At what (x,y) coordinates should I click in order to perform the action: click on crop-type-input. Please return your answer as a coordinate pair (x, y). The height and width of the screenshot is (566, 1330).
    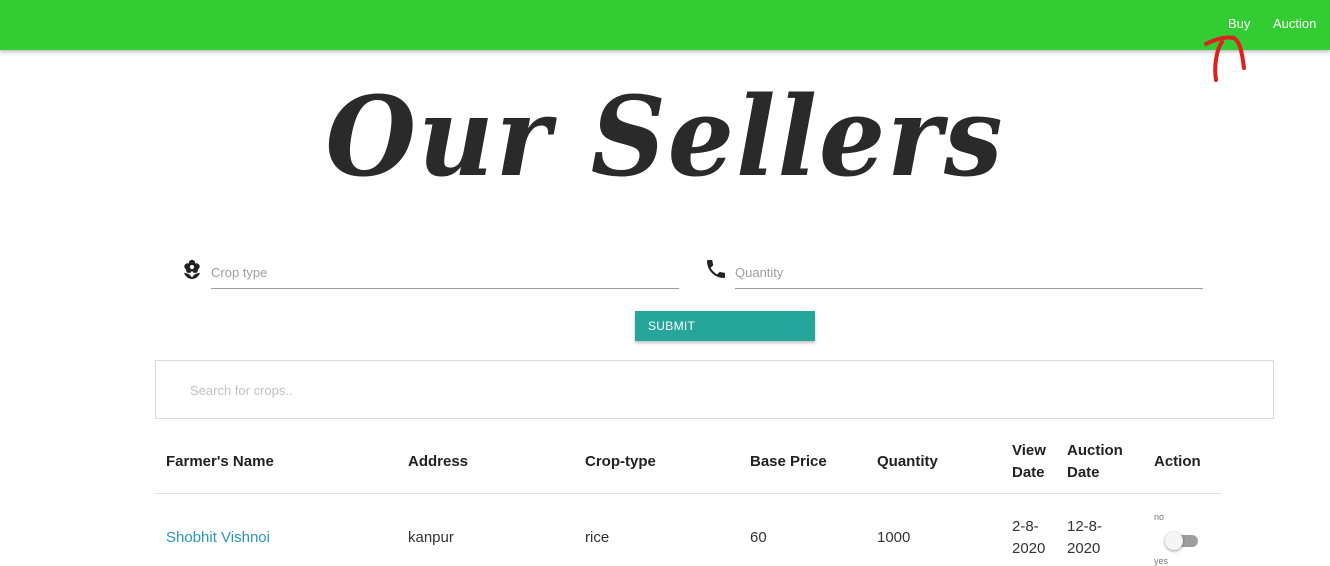
    Looking at the image, I should click on (445, 272).